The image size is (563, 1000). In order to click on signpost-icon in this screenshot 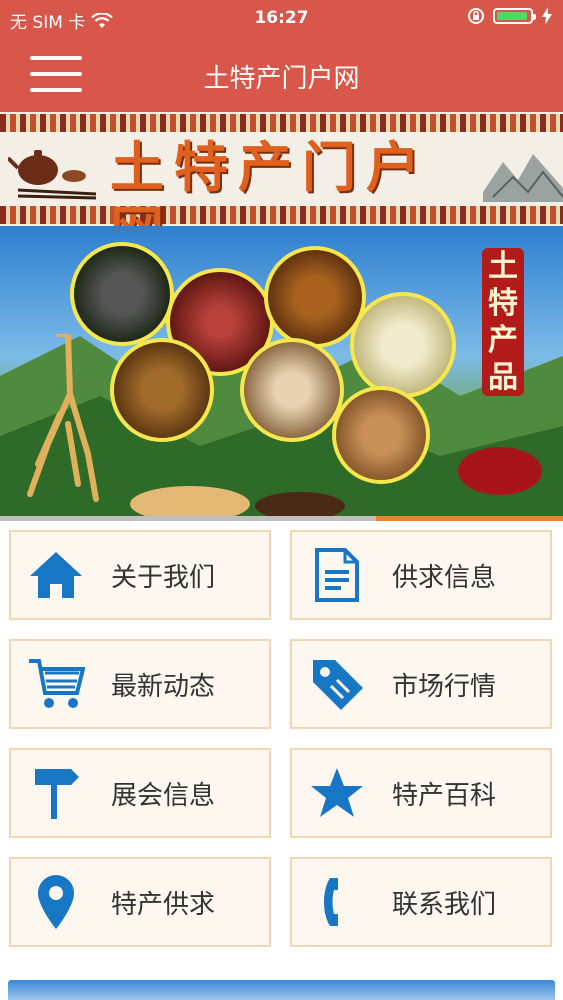, I will do `click(56, 793)`.